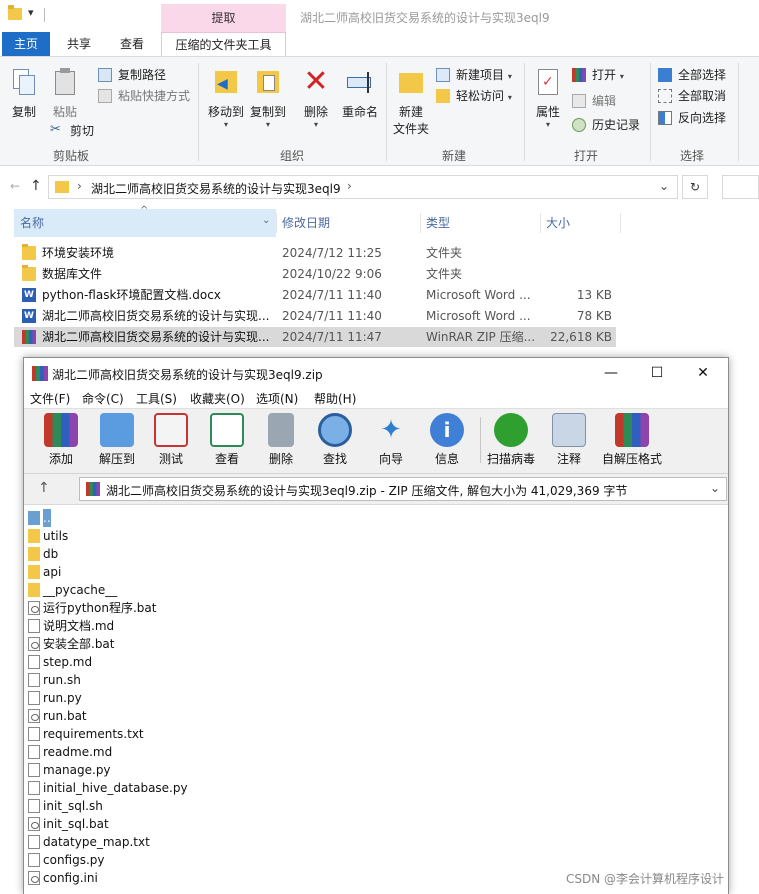 Image resolution: width=759 pixels, height=894 pixels. I want to click on address-dropdown-icon: ⌄, so click(664, 186).